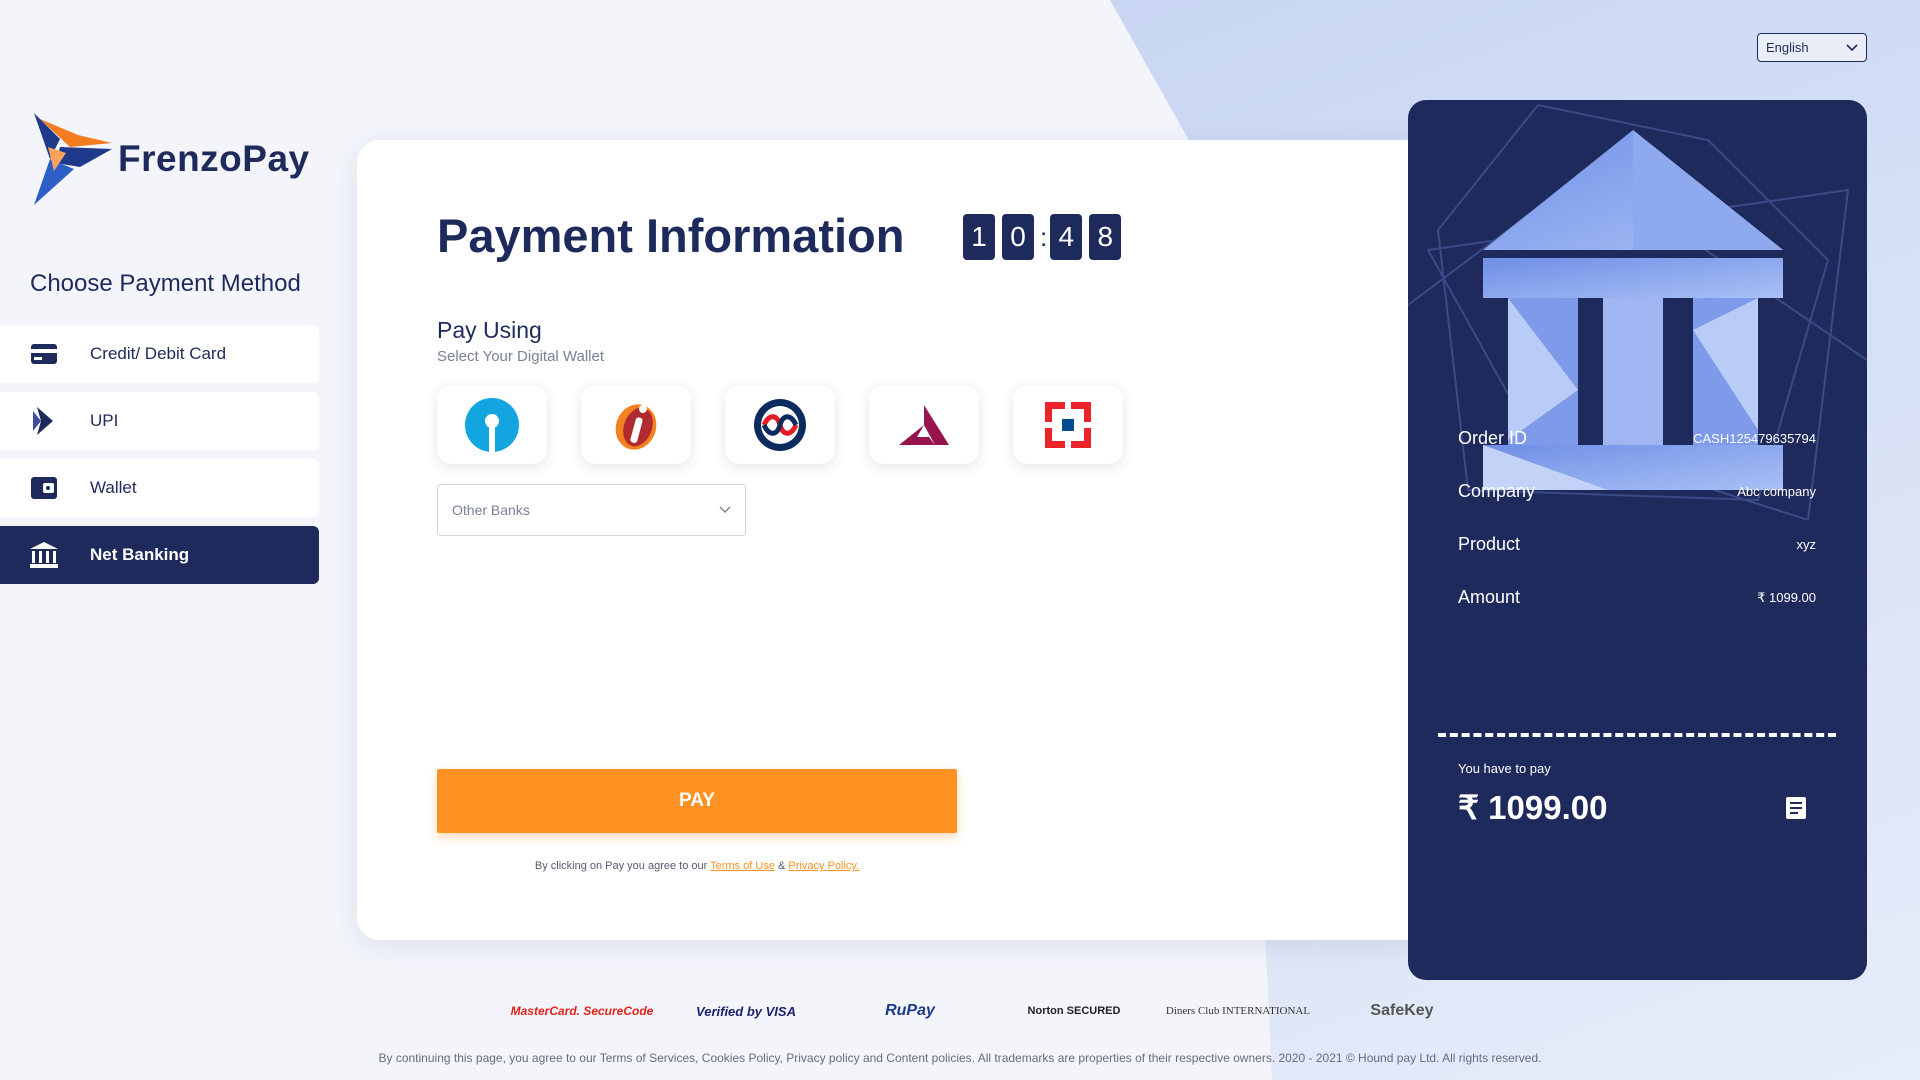 The height and width of the screenshot is (1080, 1920). I want to click on agreement-and: &, so click(782, 866).